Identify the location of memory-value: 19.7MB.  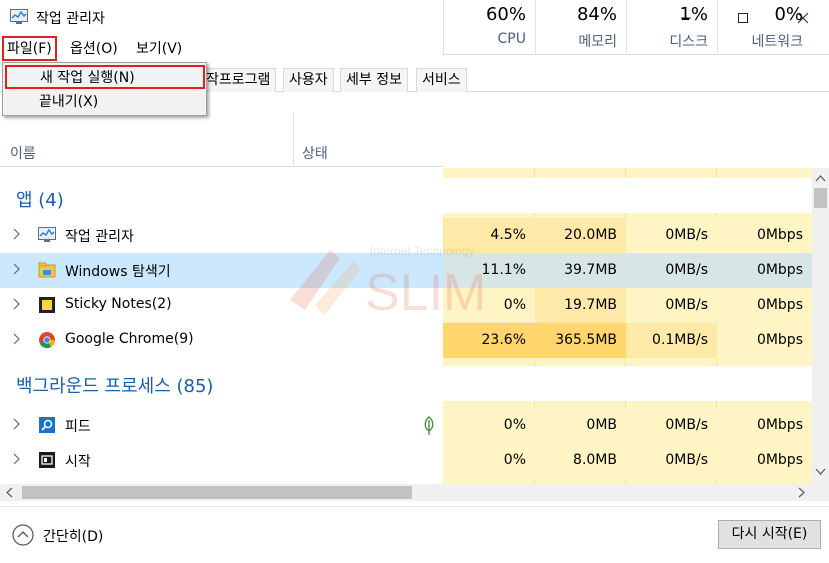
(580, 305).